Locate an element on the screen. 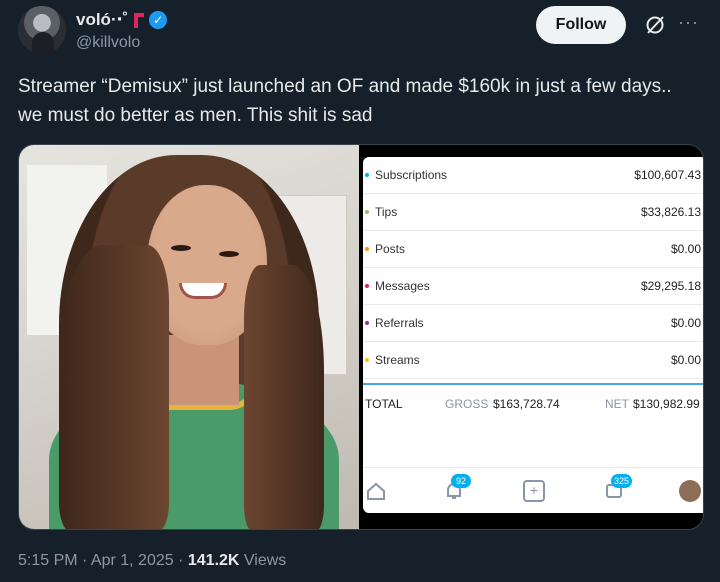  notifications-icon: 92 is located at coordinates (457, 488).